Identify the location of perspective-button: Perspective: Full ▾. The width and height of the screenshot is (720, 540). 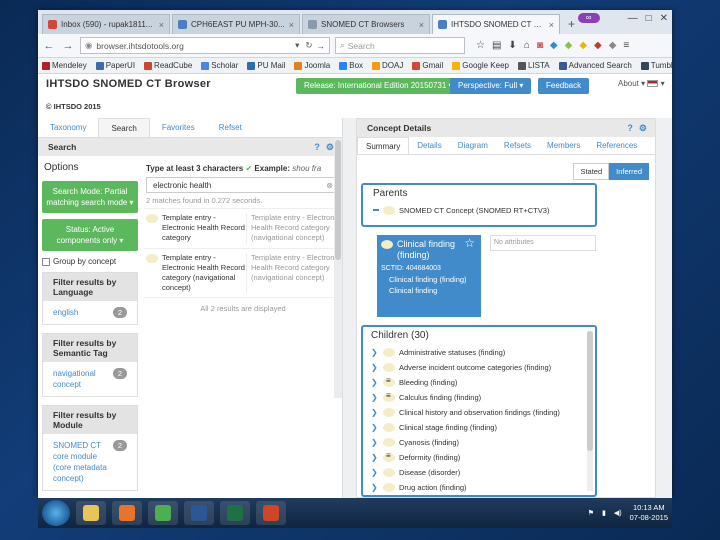
(491, 86).